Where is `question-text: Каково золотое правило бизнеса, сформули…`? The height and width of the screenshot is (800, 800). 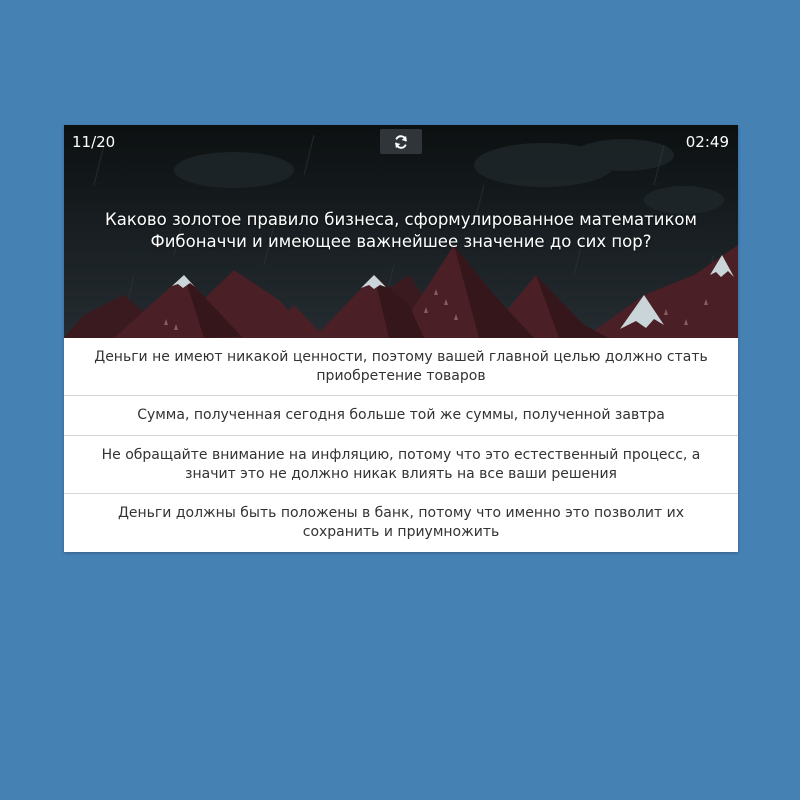
question-text: Каково золотое правило бизнеса, сформули… is located at coordinates (401, 230).